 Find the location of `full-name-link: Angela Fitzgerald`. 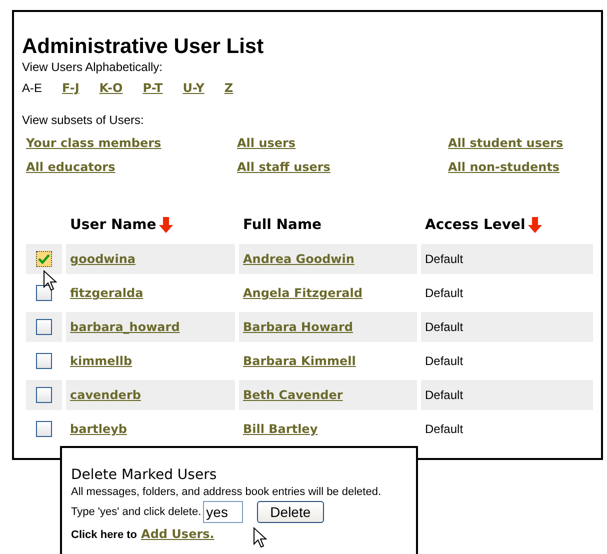

full-name-link: Angela Fitzgerald is located at coordinates (302, 293).